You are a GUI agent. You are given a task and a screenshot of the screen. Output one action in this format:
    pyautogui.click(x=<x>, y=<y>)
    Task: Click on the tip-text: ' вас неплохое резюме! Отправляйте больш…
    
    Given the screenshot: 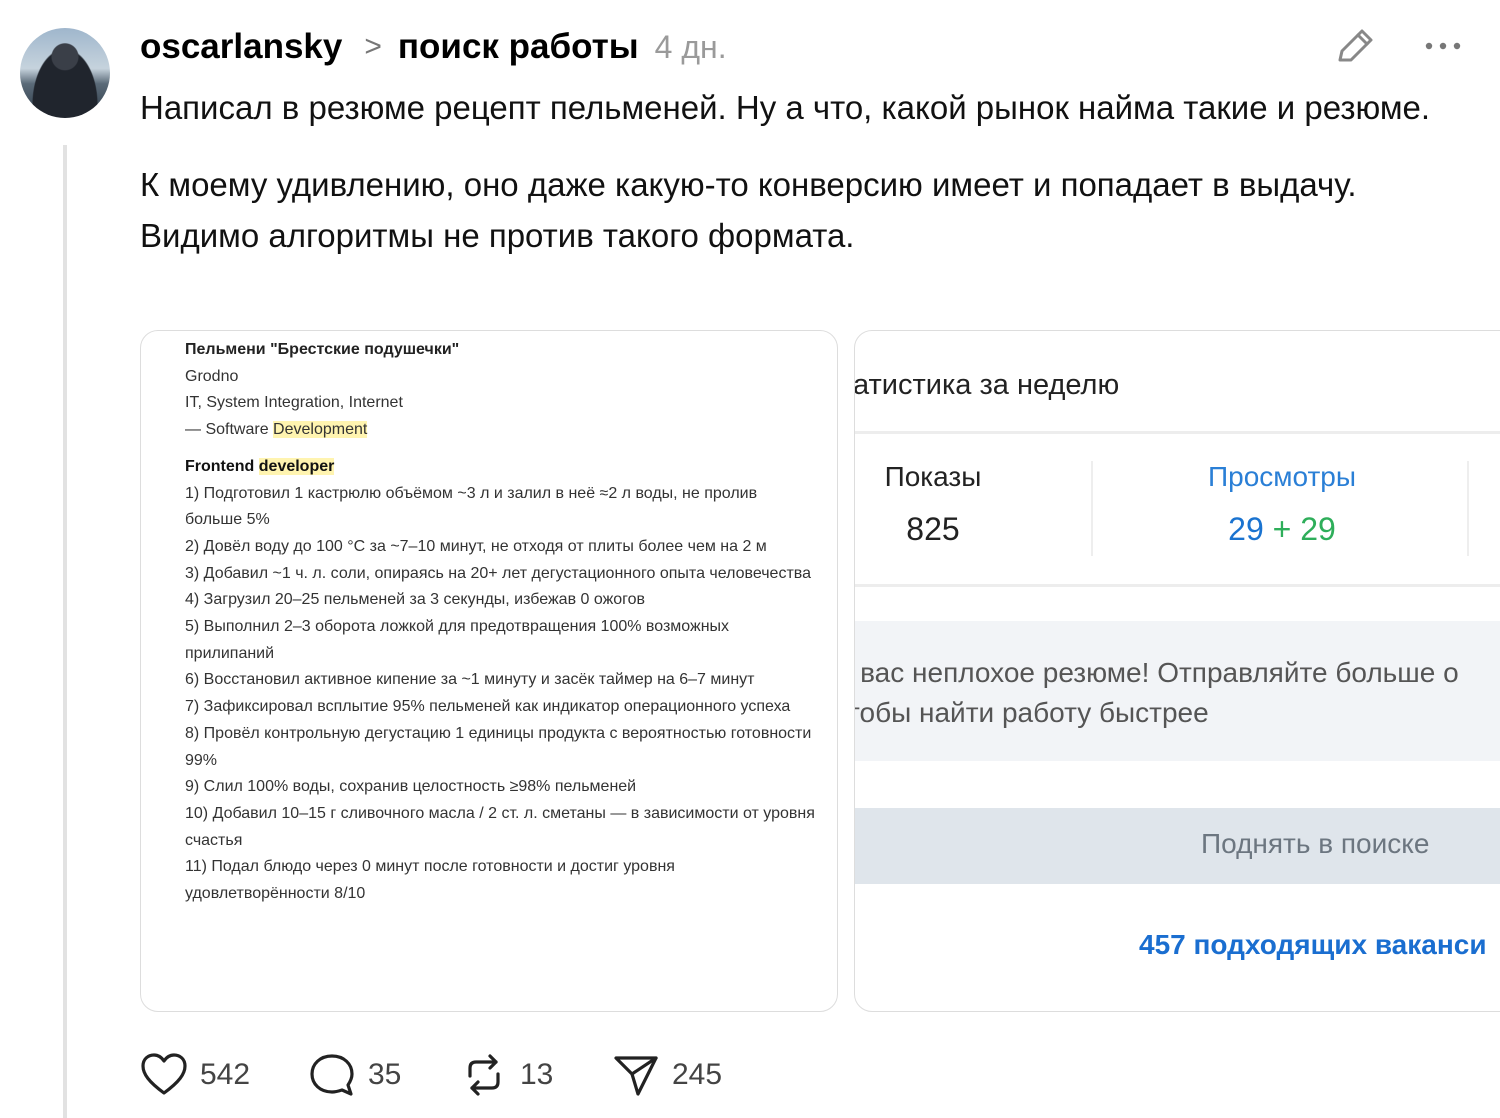 What is the action you would take?
    pyautogui.click(x=1156, y=693)
    